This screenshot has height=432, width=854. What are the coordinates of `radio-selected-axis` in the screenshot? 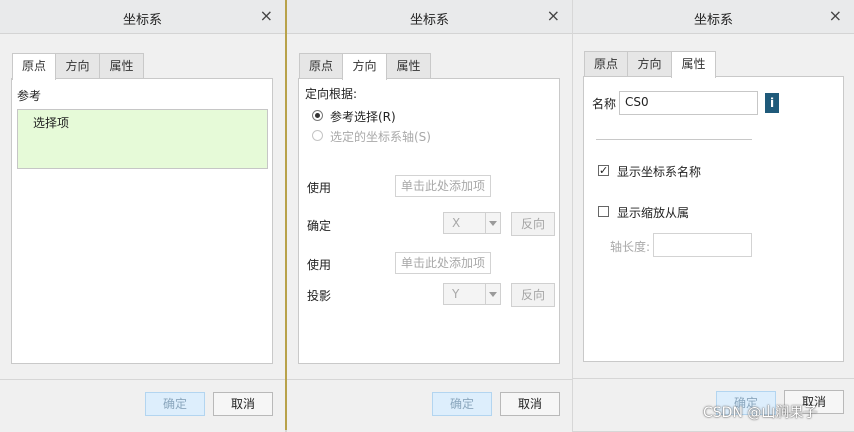 It's located at (317, 135).